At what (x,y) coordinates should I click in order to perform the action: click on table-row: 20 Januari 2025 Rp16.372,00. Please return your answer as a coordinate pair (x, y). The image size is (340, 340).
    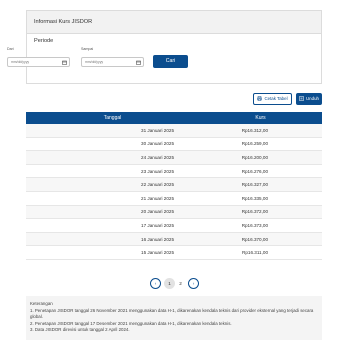
    Looking at the image, I should click on (174, 212).